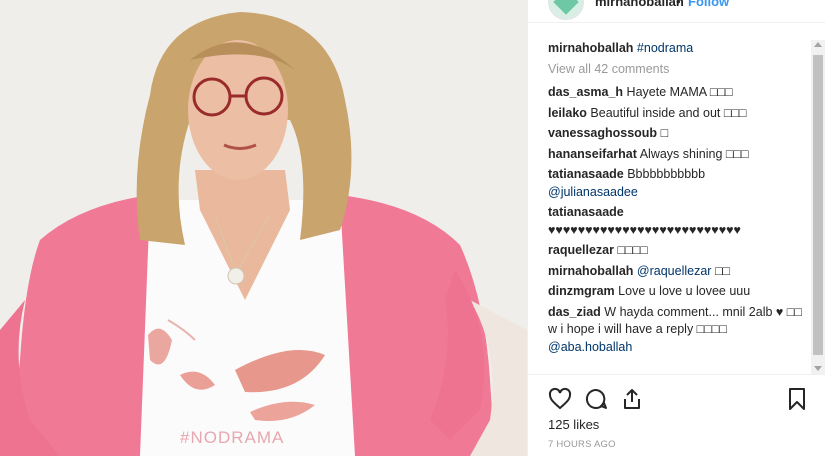 The image size is (825, 457). I want to click on list-item: dinzmgram Love u love u lovee uuu, so click(679, 292).